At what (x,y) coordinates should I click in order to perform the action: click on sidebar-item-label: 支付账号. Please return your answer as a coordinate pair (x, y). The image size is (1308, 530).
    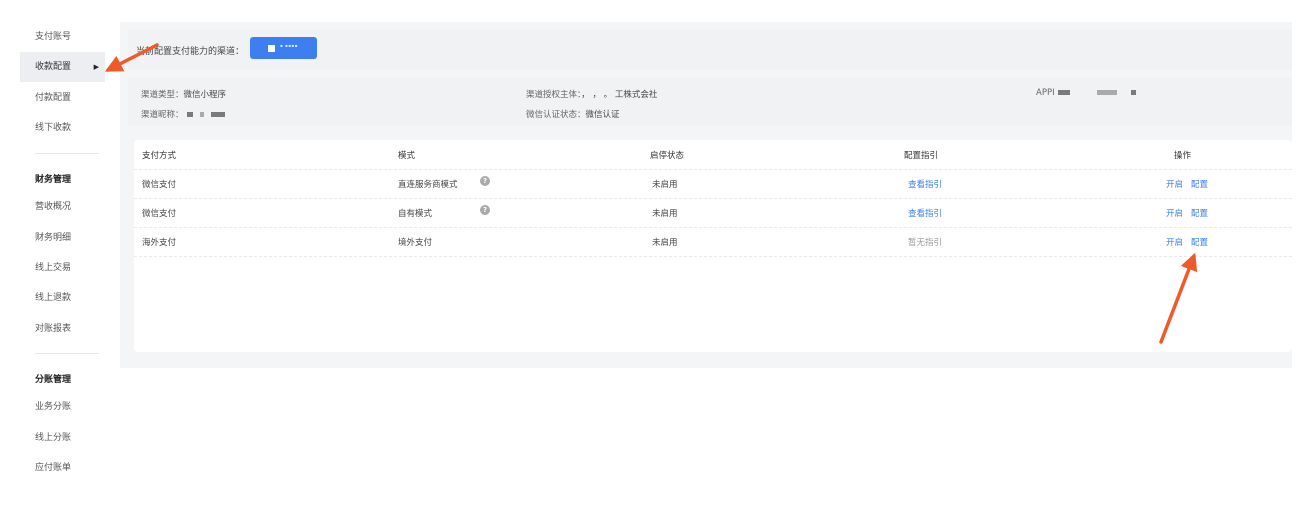
    Looking at the image, I should click on (53, 37).